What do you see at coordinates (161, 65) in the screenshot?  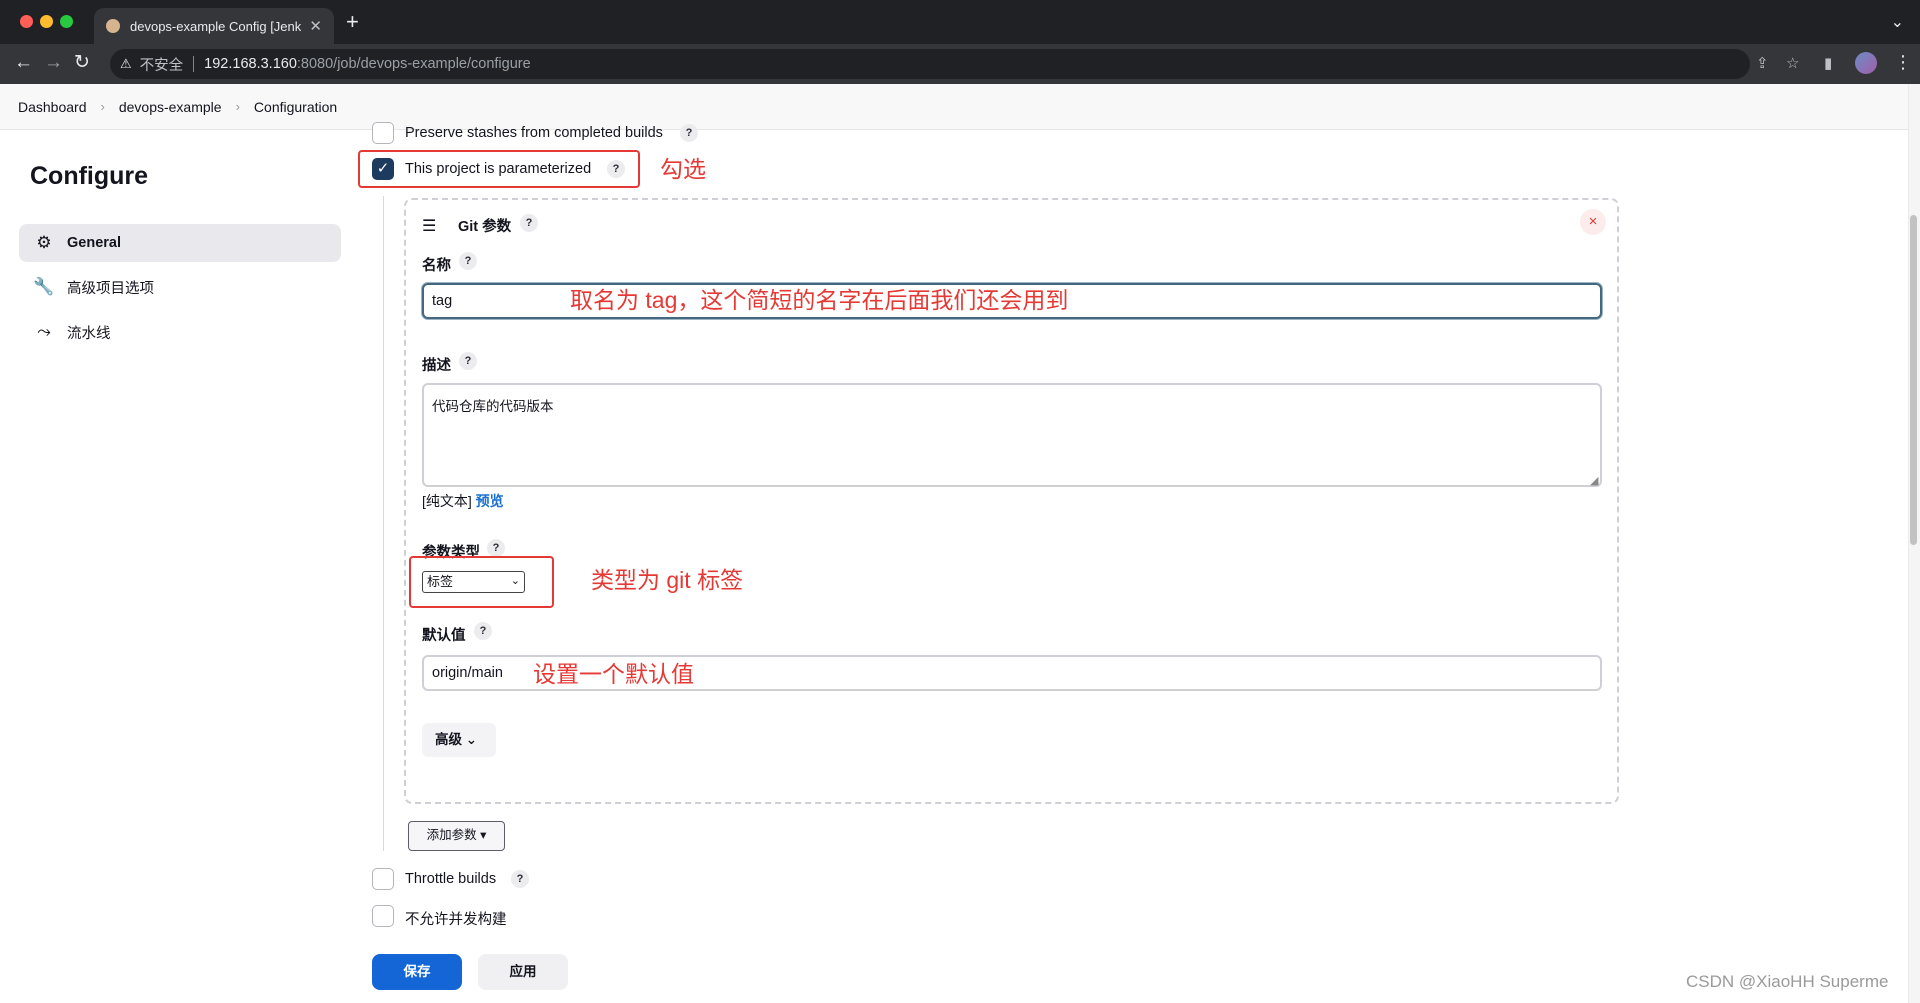 I see `security-label: 不安全` at bounding box center [161, 65].